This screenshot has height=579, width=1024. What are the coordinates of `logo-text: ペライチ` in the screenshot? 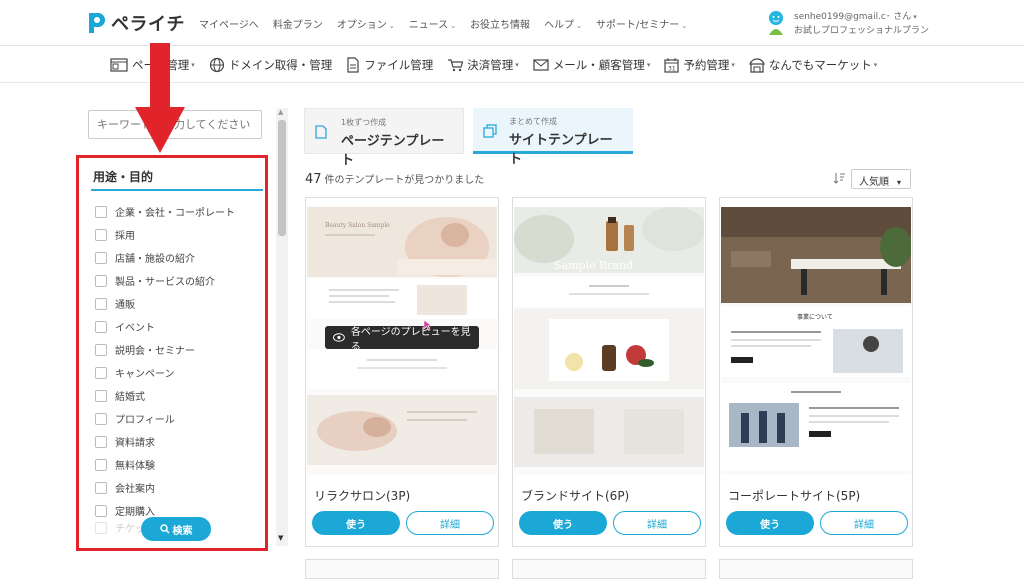 It's located at (148, 24).